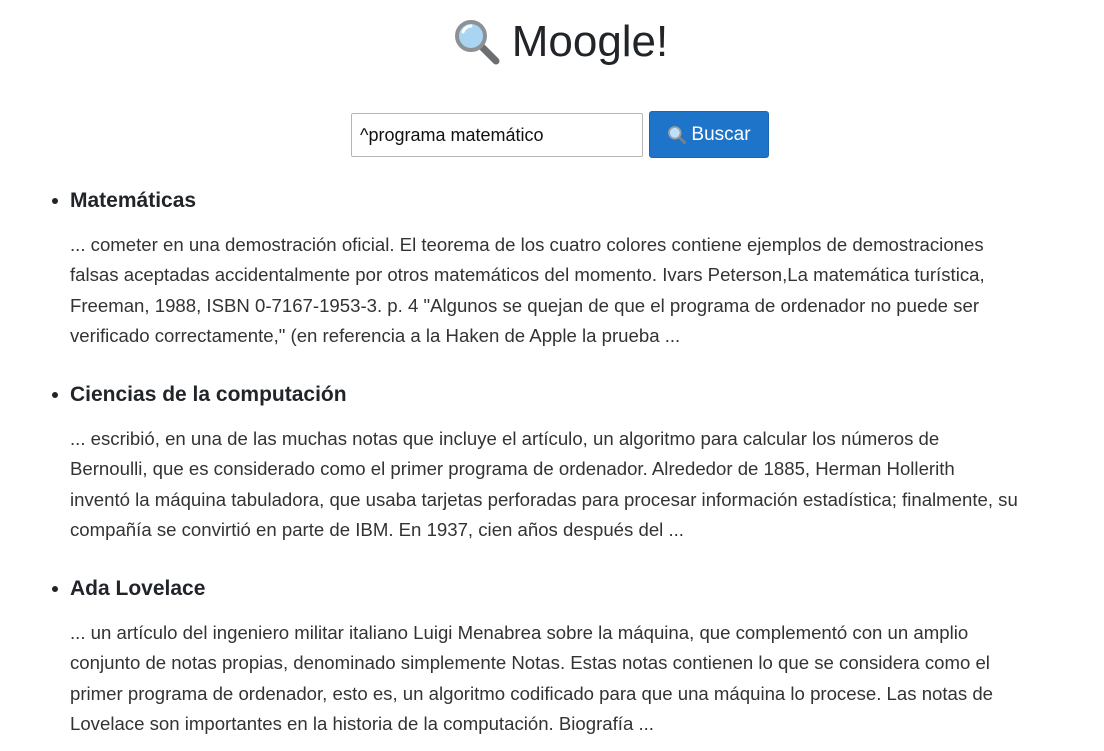 The width and height of the screenshot is (1104, 751). I want to click on search-input, so click(497, 135).